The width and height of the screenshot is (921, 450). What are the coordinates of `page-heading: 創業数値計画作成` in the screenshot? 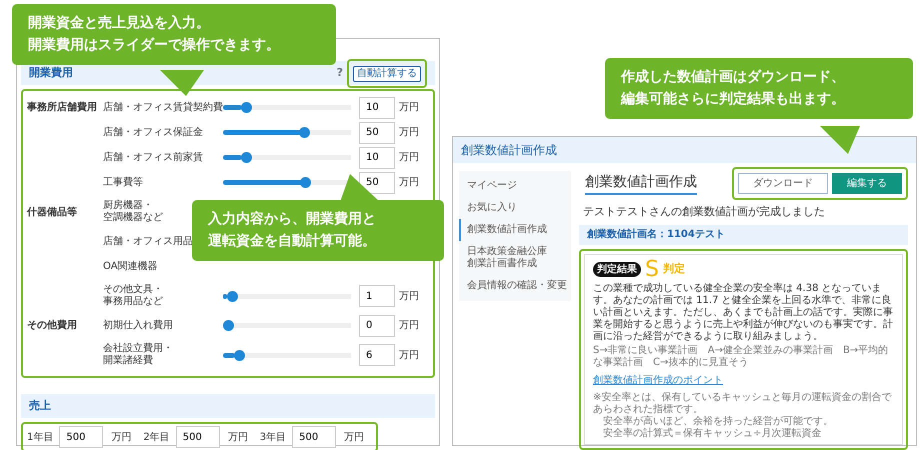 It's located at (641, 183).